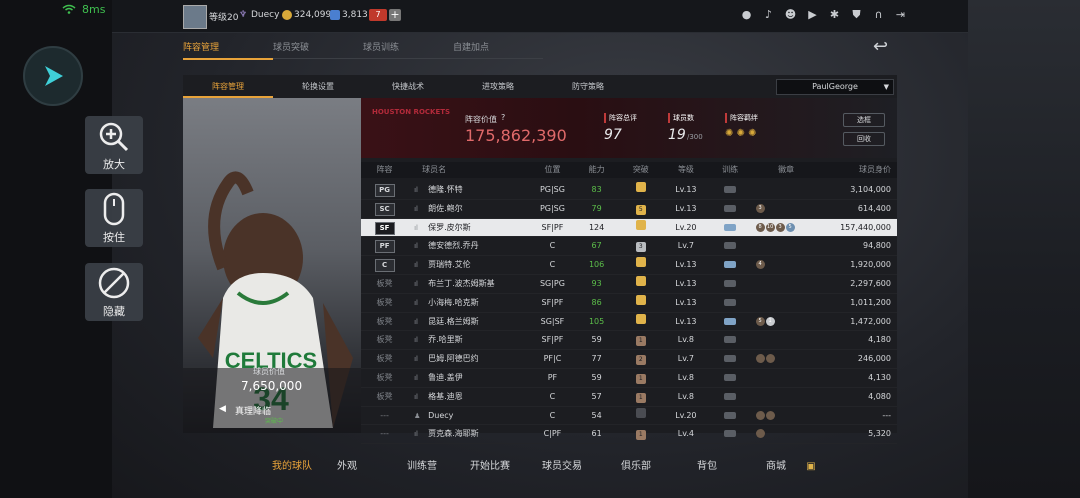 The width and height of the screenshot is (1080, 498). What do you see at coordinates (812, 14) in the screenshot?
I see `video-icon: ▶` at bounding box center [812, 14].